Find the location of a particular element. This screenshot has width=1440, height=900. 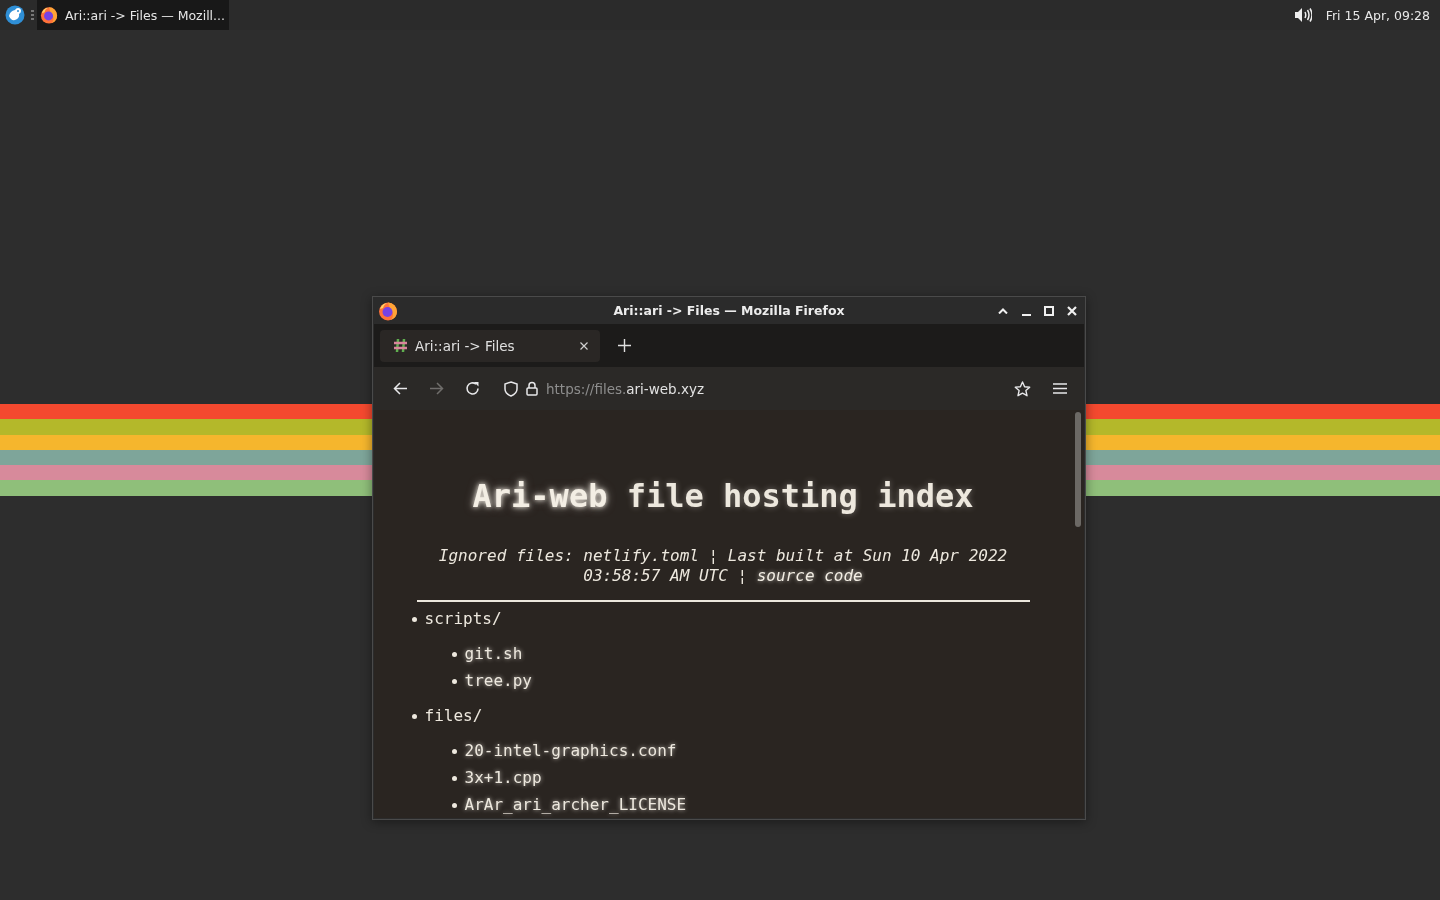

source-code-link: source code is located at coordinates (809, 575).